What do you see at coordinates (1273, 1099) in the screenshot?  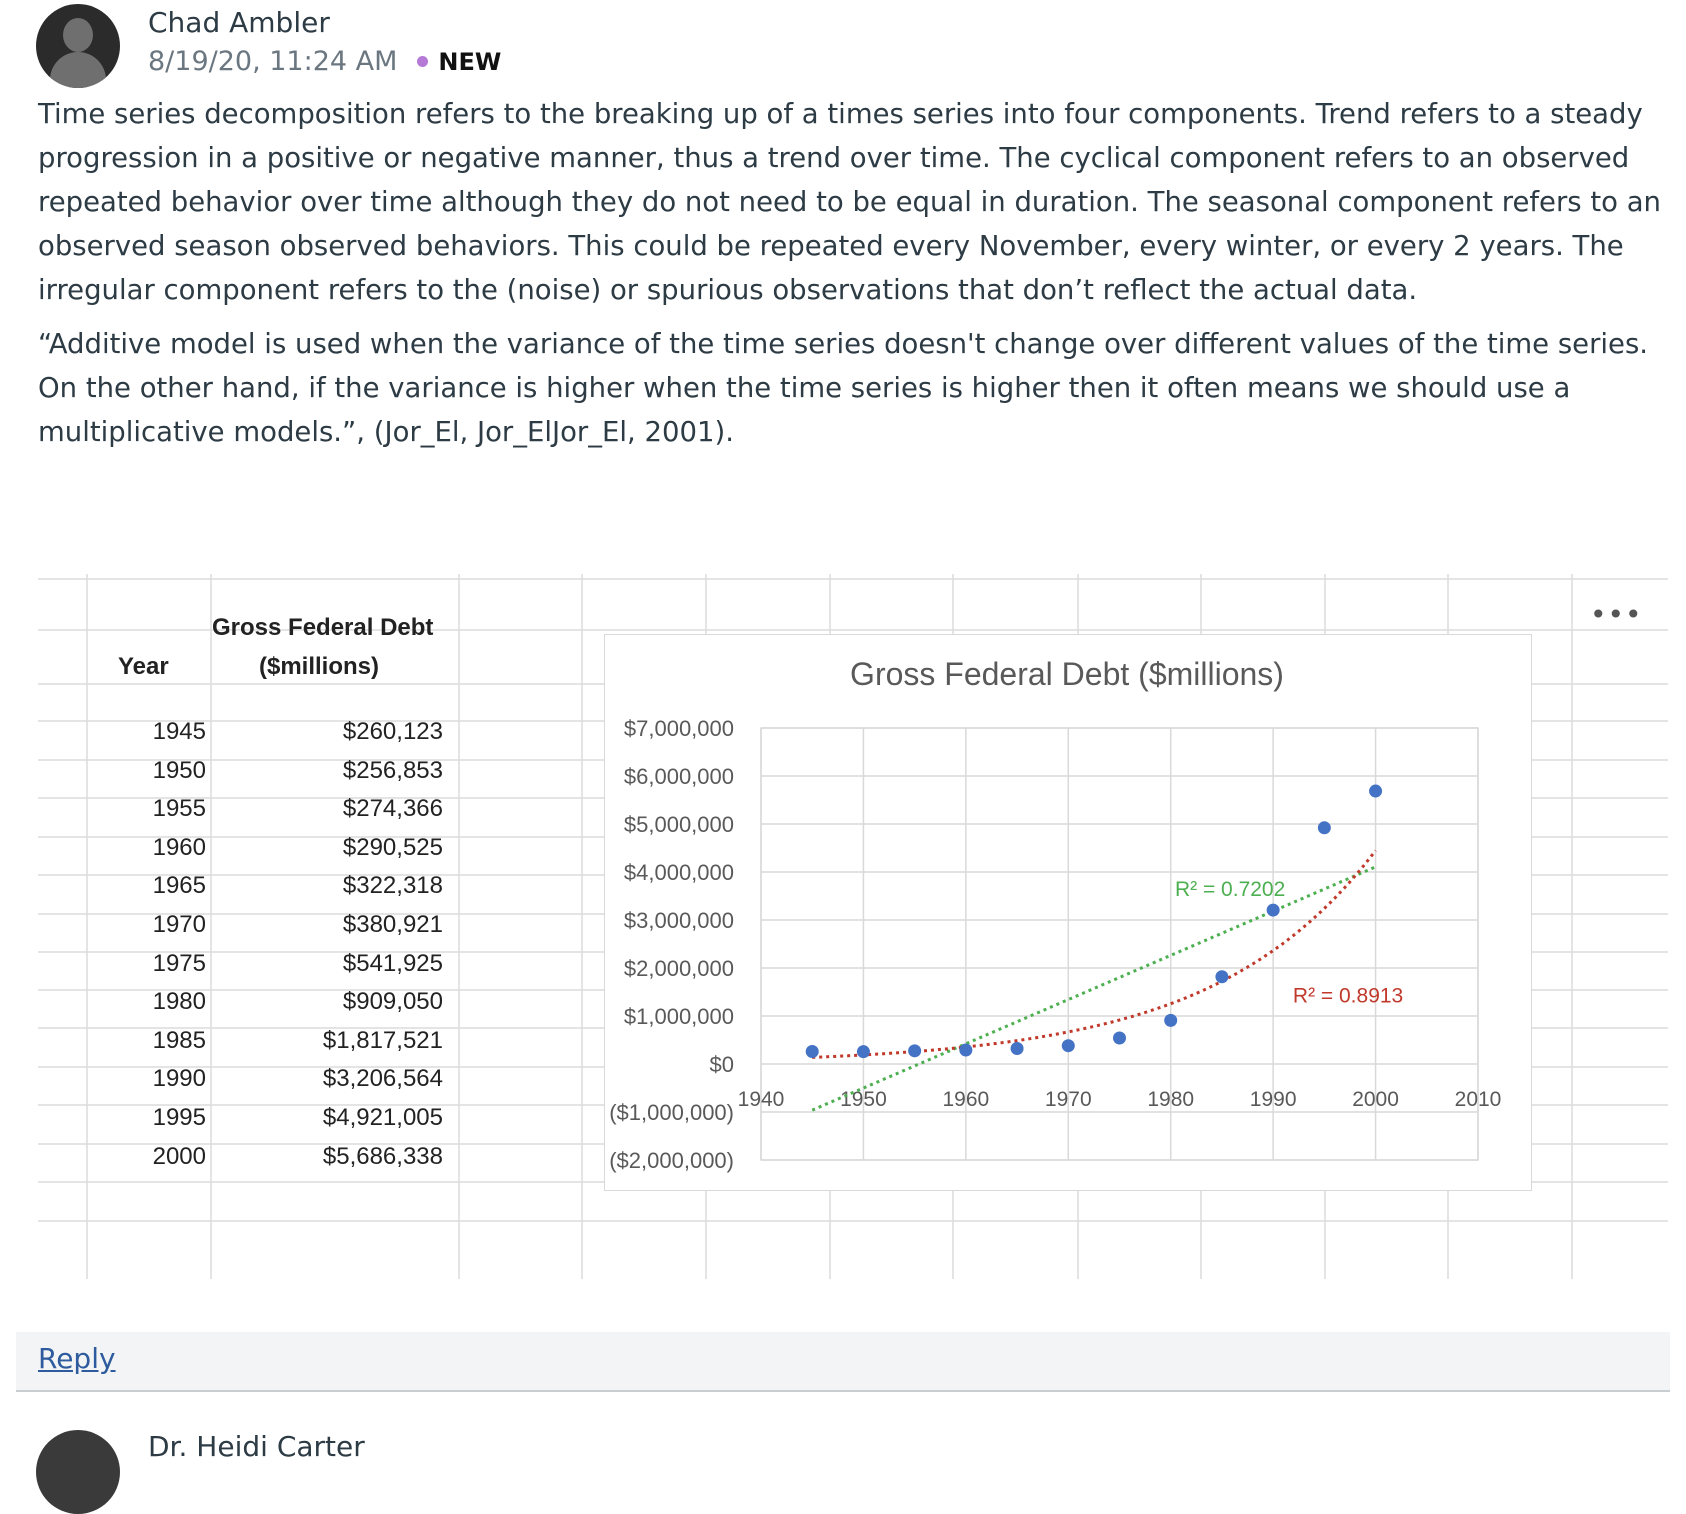 I see `x-tick-label: 1990` at bounding box center [1273, 1099].